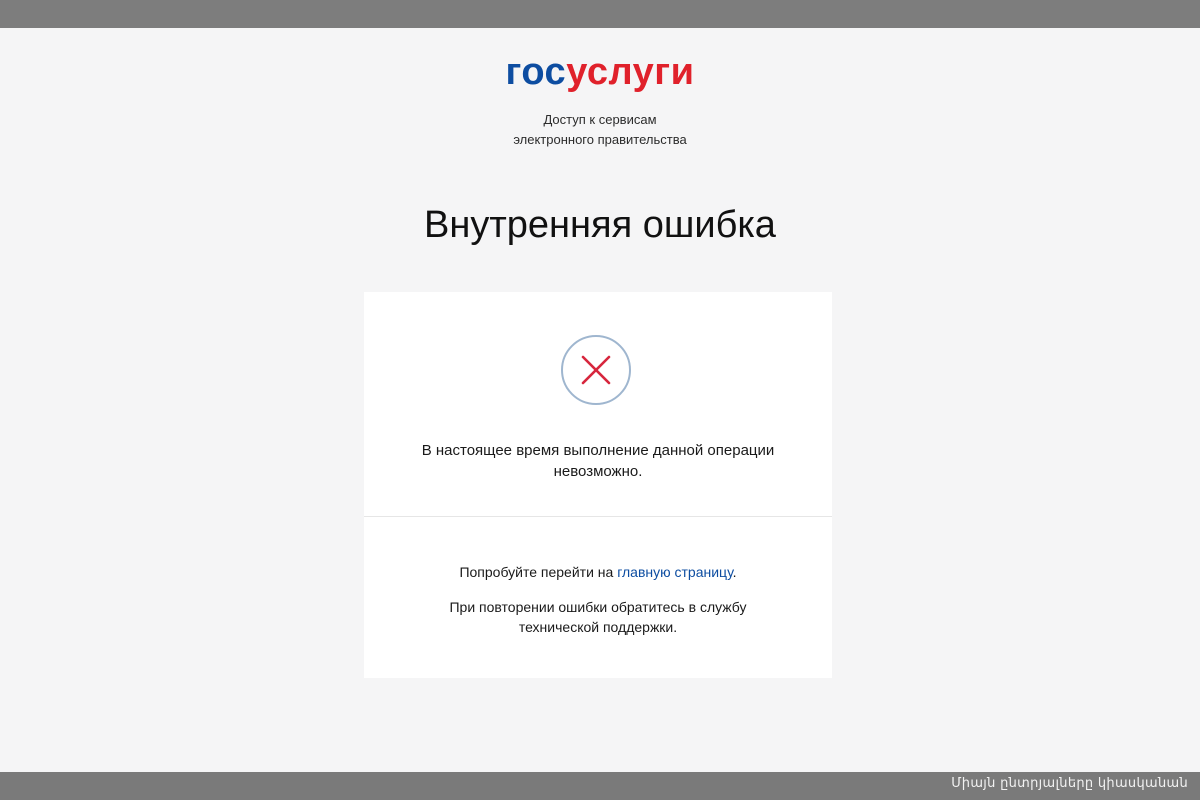 Image resolution: width=1200 pixels, height=800 pixels. I want to click on page-title: Внутренняя ошибка, so click(600, 225).